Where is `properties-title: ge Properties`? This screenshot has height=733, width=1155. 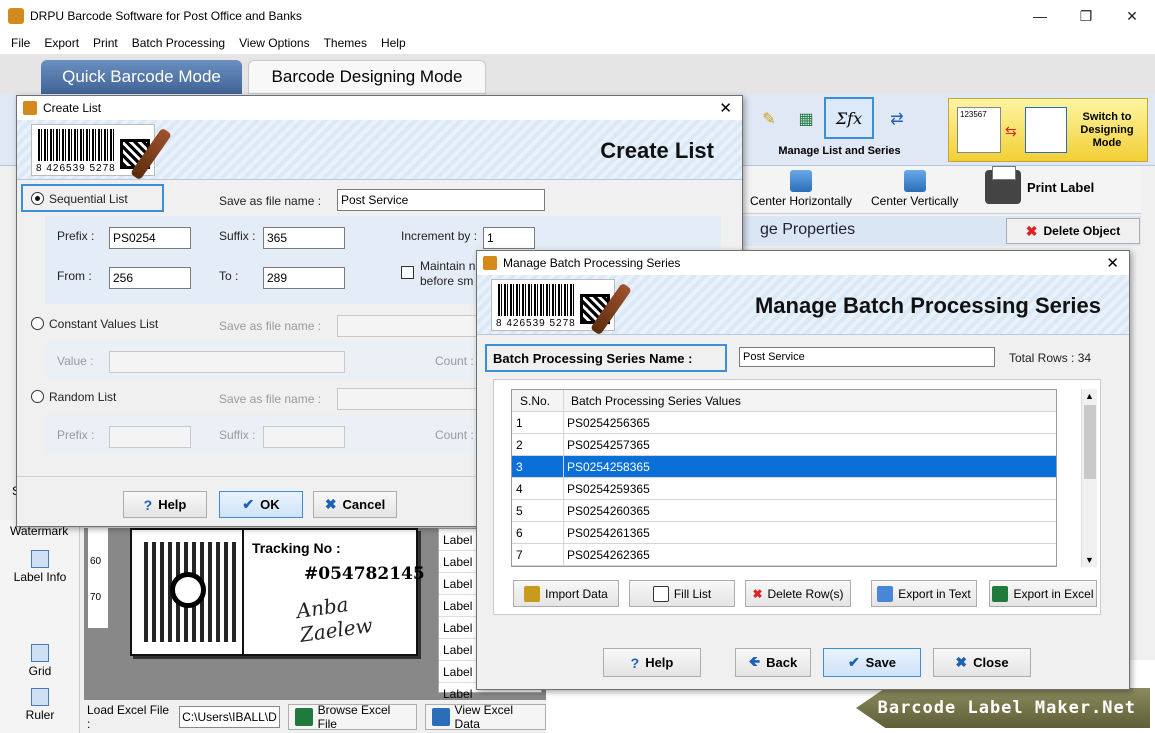 properties-title: ge Properties is located at coordinates (808, 229).